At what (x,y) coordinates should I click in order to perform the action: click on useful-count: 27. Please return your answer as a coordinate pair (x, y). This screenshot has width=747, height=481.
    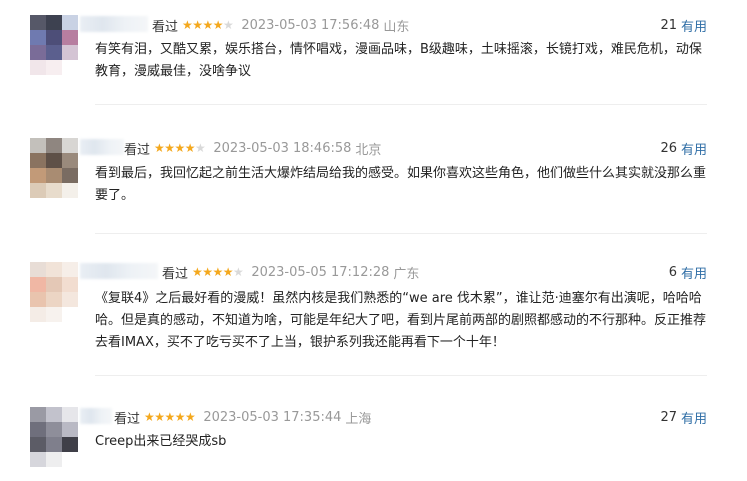
    Looking at the image, I should click on (668, 417).